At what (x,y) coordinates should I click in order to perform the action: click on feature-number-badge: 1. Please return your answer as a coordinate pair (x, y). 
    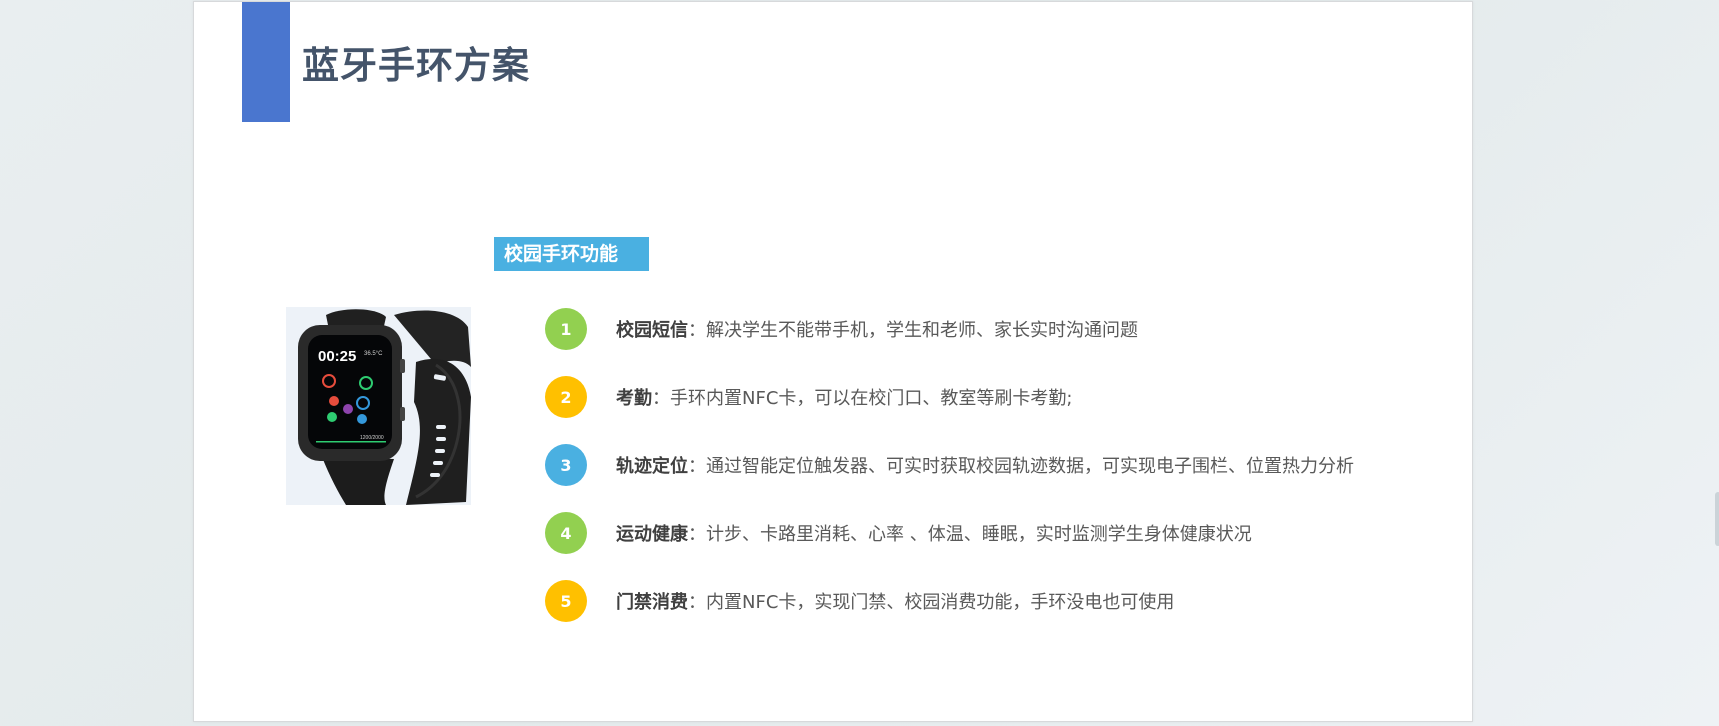
    Looking at the image, I should click on (566, 329).